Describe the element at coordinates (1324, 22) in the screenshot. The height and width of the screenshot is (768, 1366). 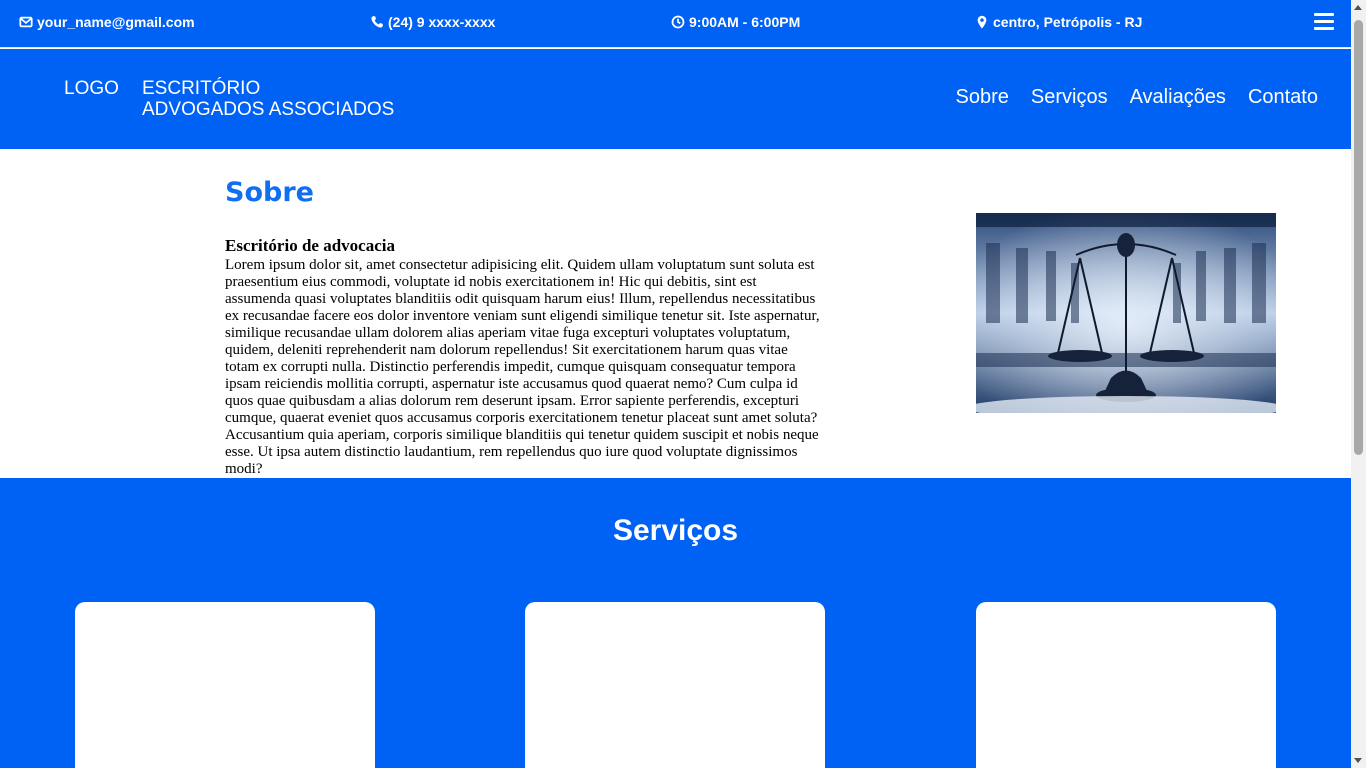
I see `hamburger-menu-icon` at that location.